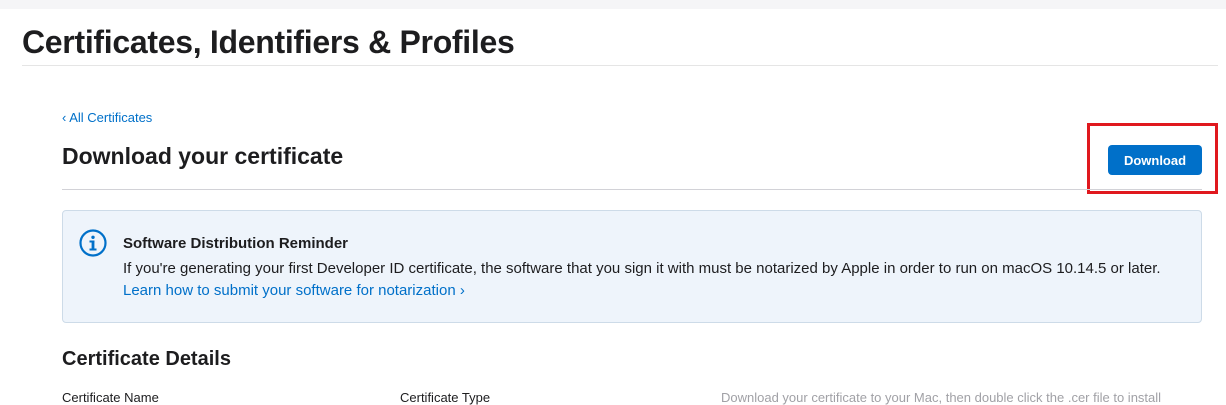 The width and height of the screenshot is (1226, 405). I want to click on all-certificates-link: ‹ All Certificates, so click(107, 117).